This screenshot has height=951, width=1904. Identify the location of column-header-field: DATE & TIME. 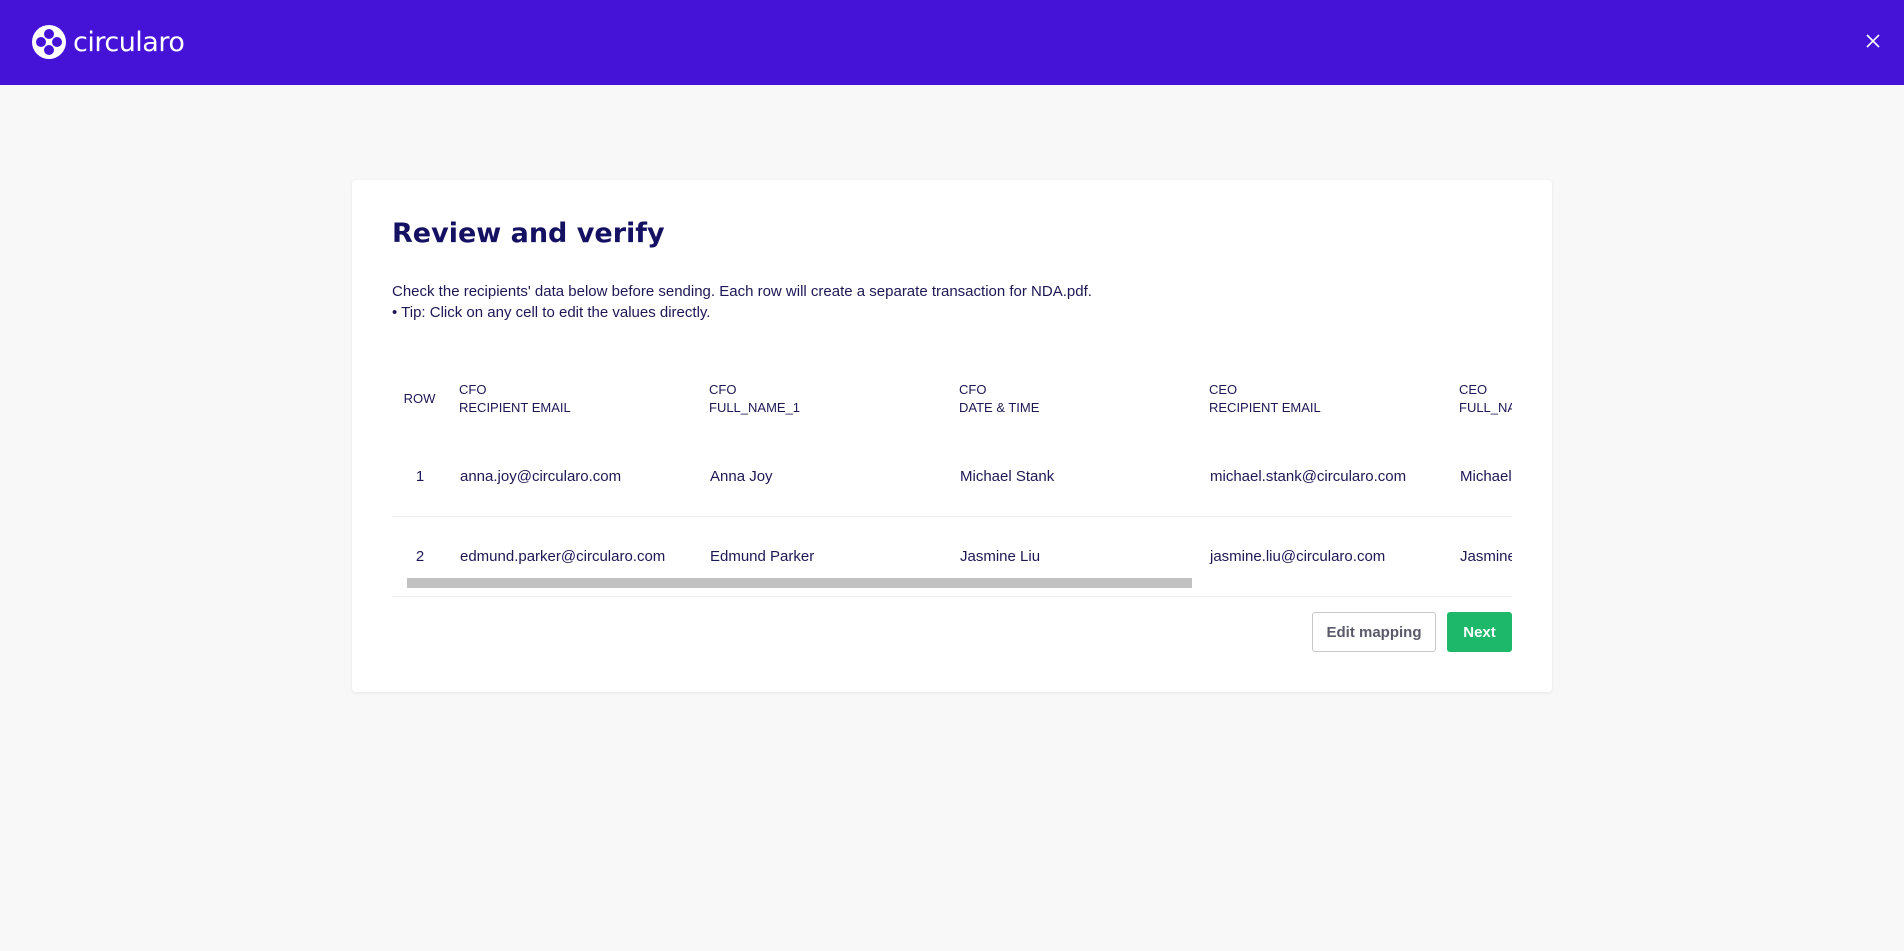
(999, 407).